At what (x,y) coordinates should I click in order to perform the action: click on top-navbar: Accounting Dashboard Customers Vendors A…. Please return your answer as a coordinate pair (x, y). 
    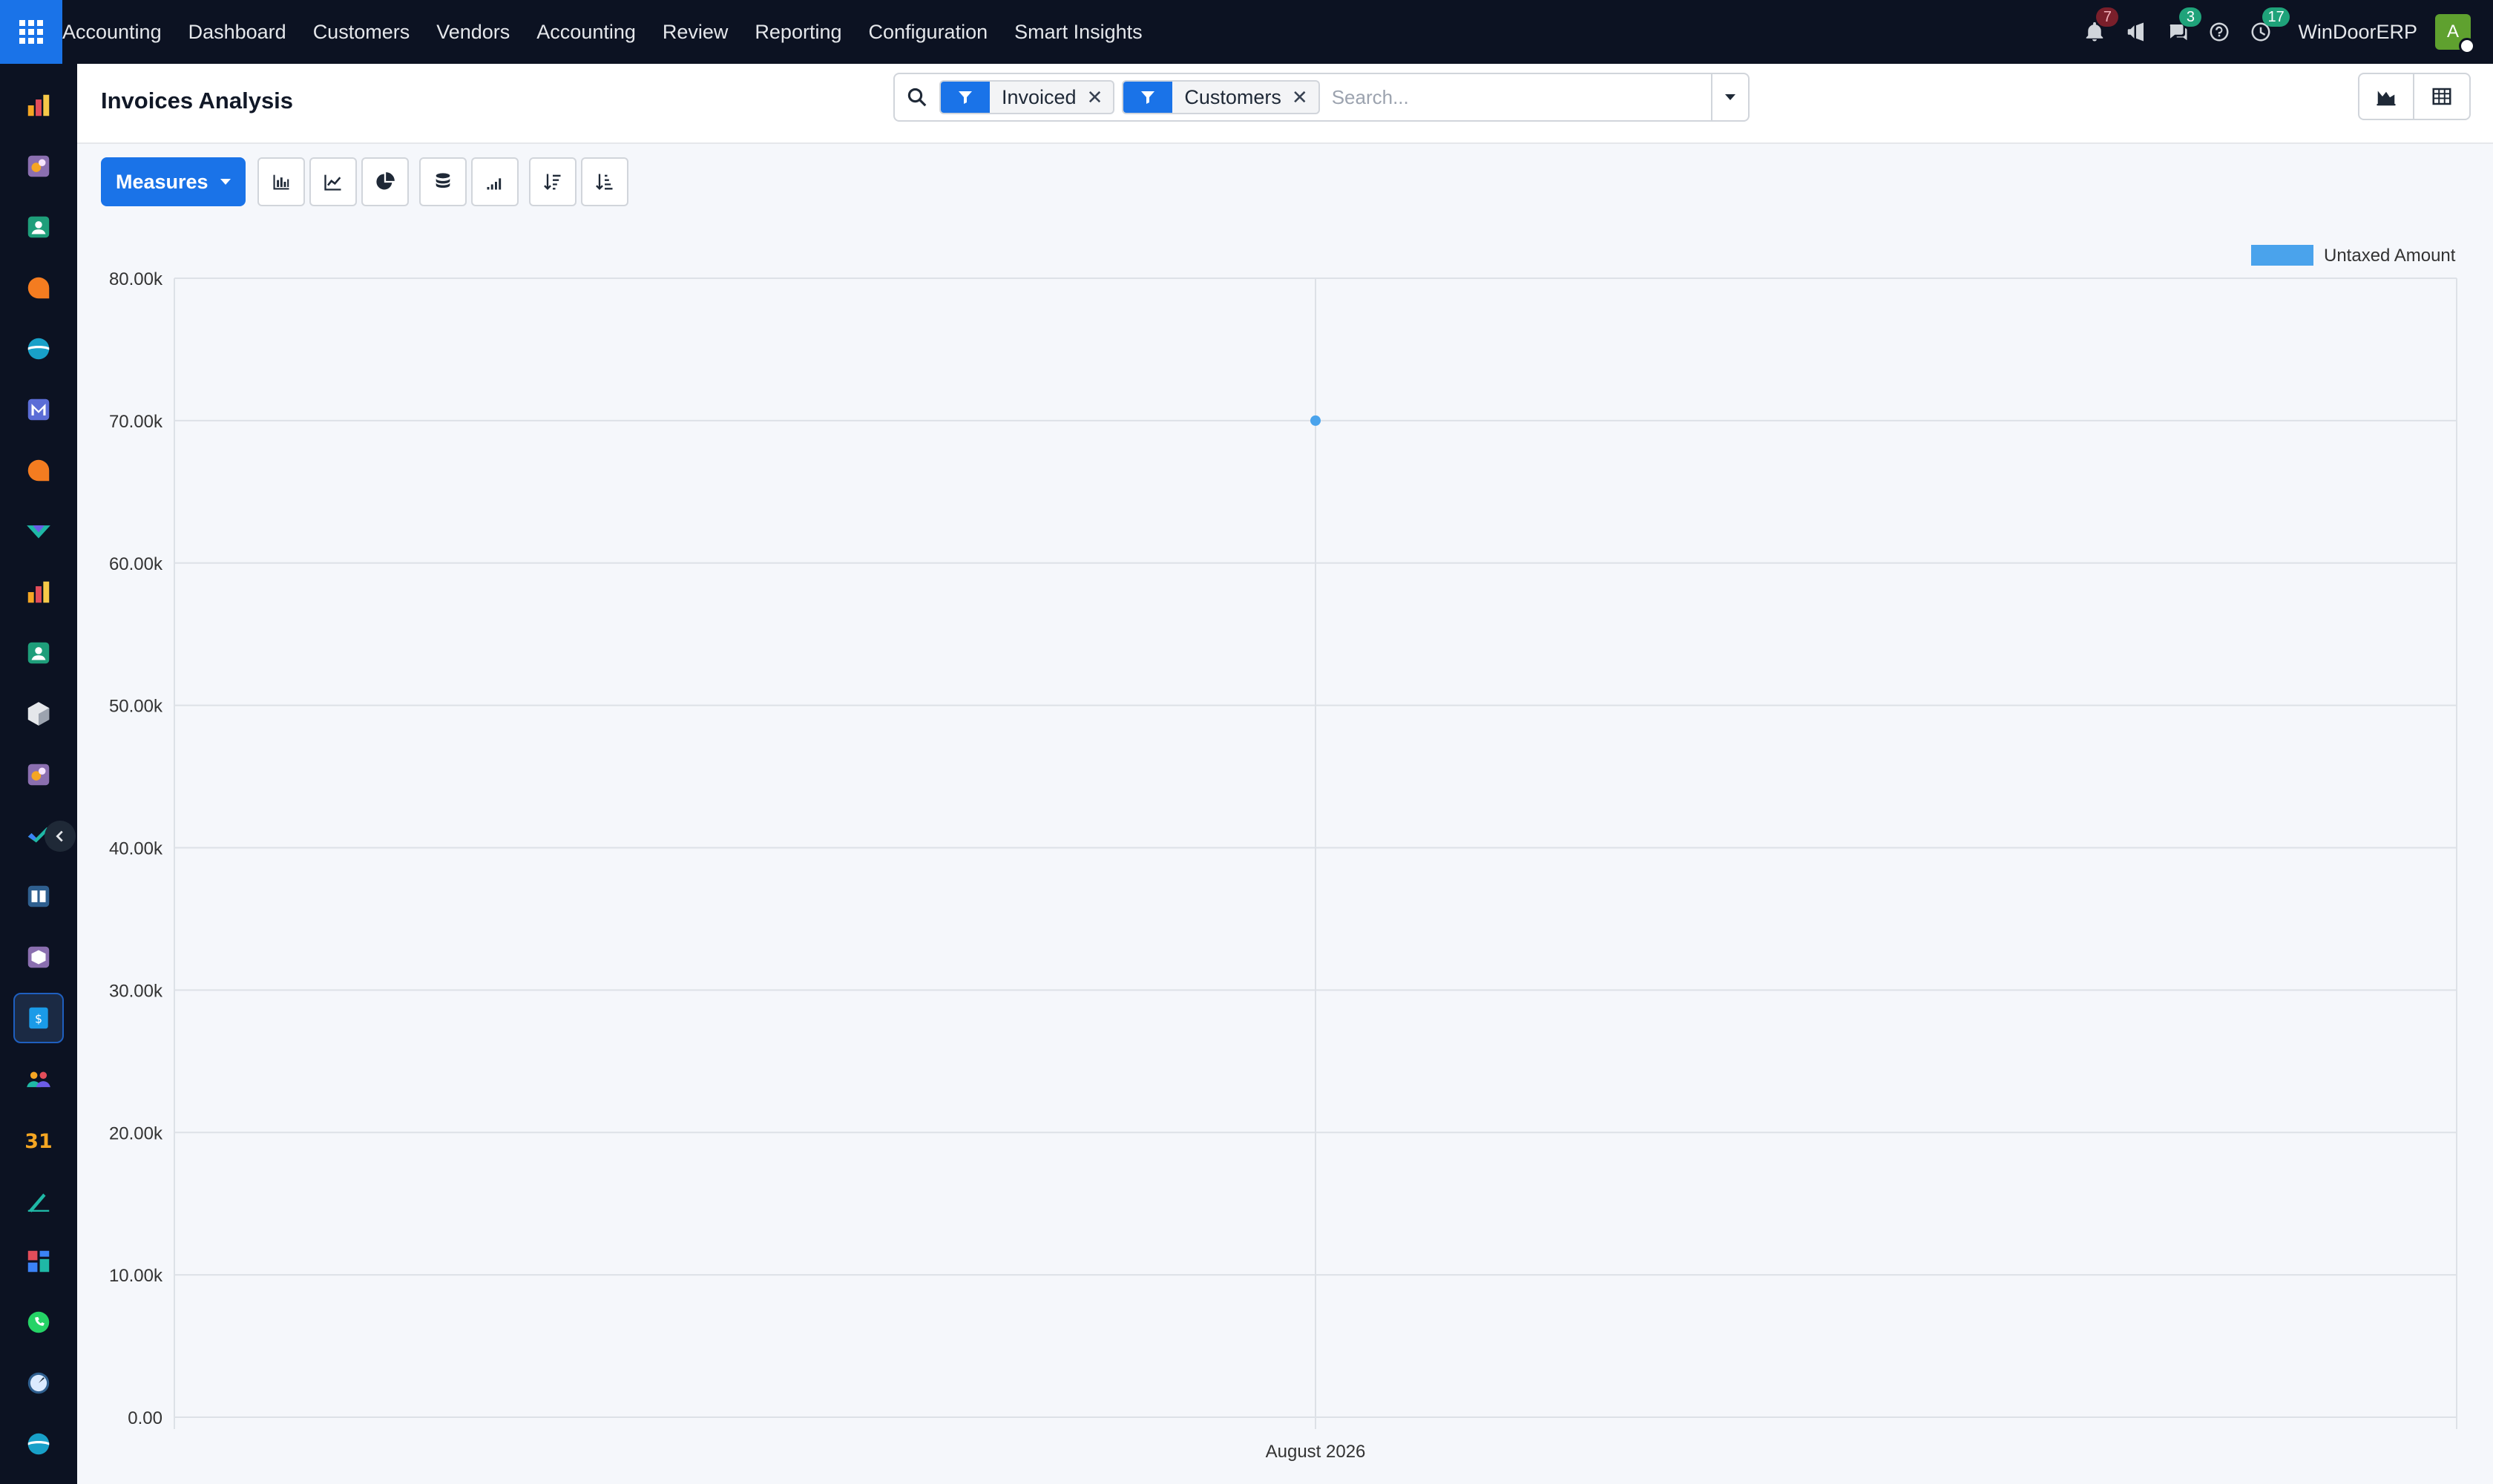
    Looking at the image, I should click on (1246, 32).